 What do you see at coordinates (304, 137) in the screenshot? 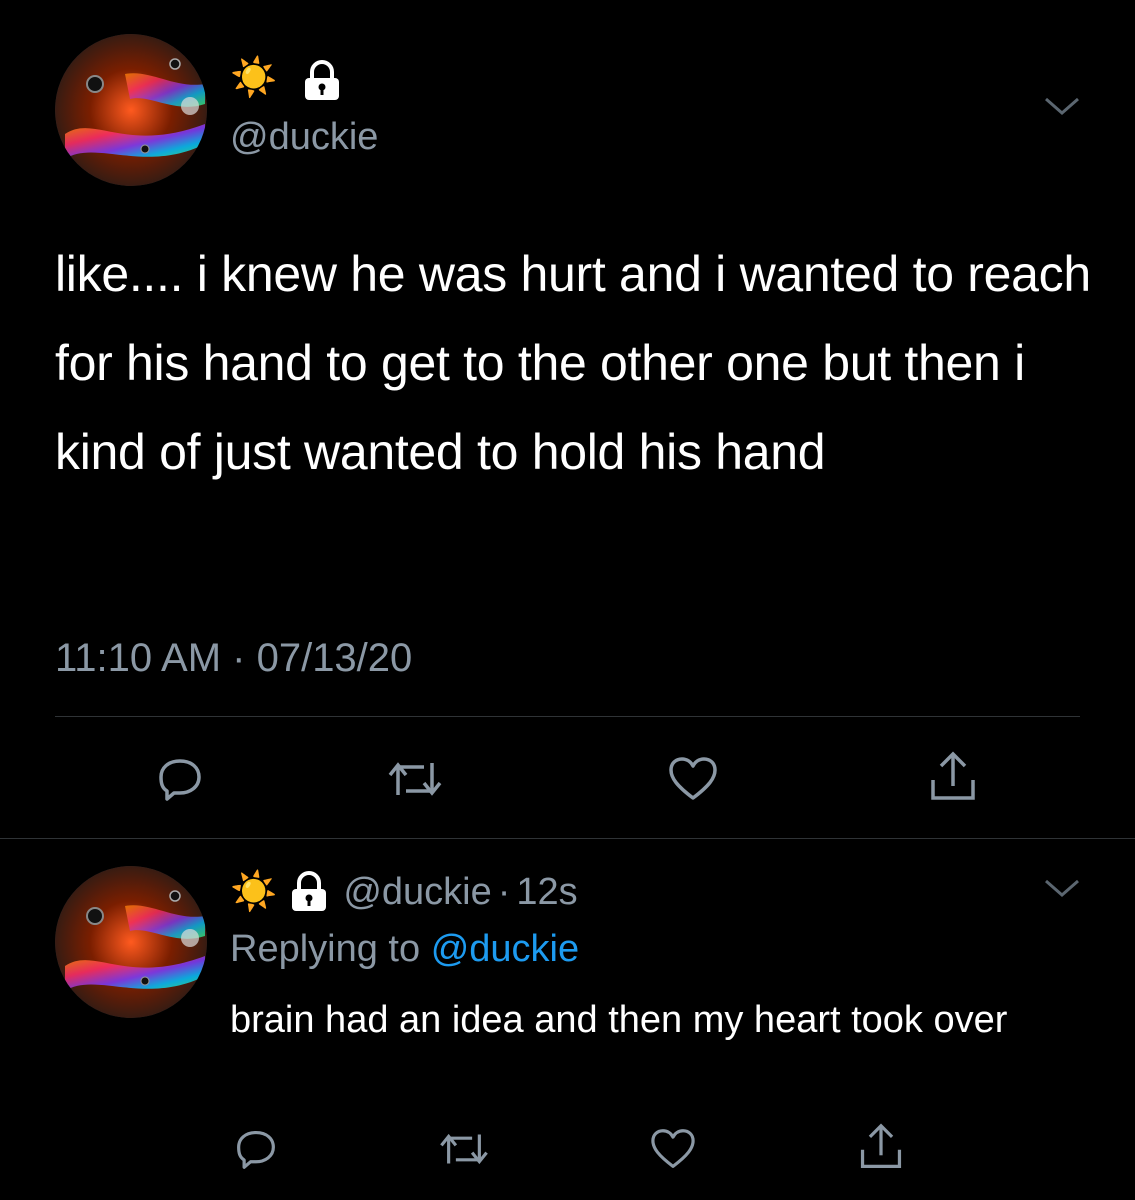
I see `handle: @duckie` at bounding box center [304, 137].